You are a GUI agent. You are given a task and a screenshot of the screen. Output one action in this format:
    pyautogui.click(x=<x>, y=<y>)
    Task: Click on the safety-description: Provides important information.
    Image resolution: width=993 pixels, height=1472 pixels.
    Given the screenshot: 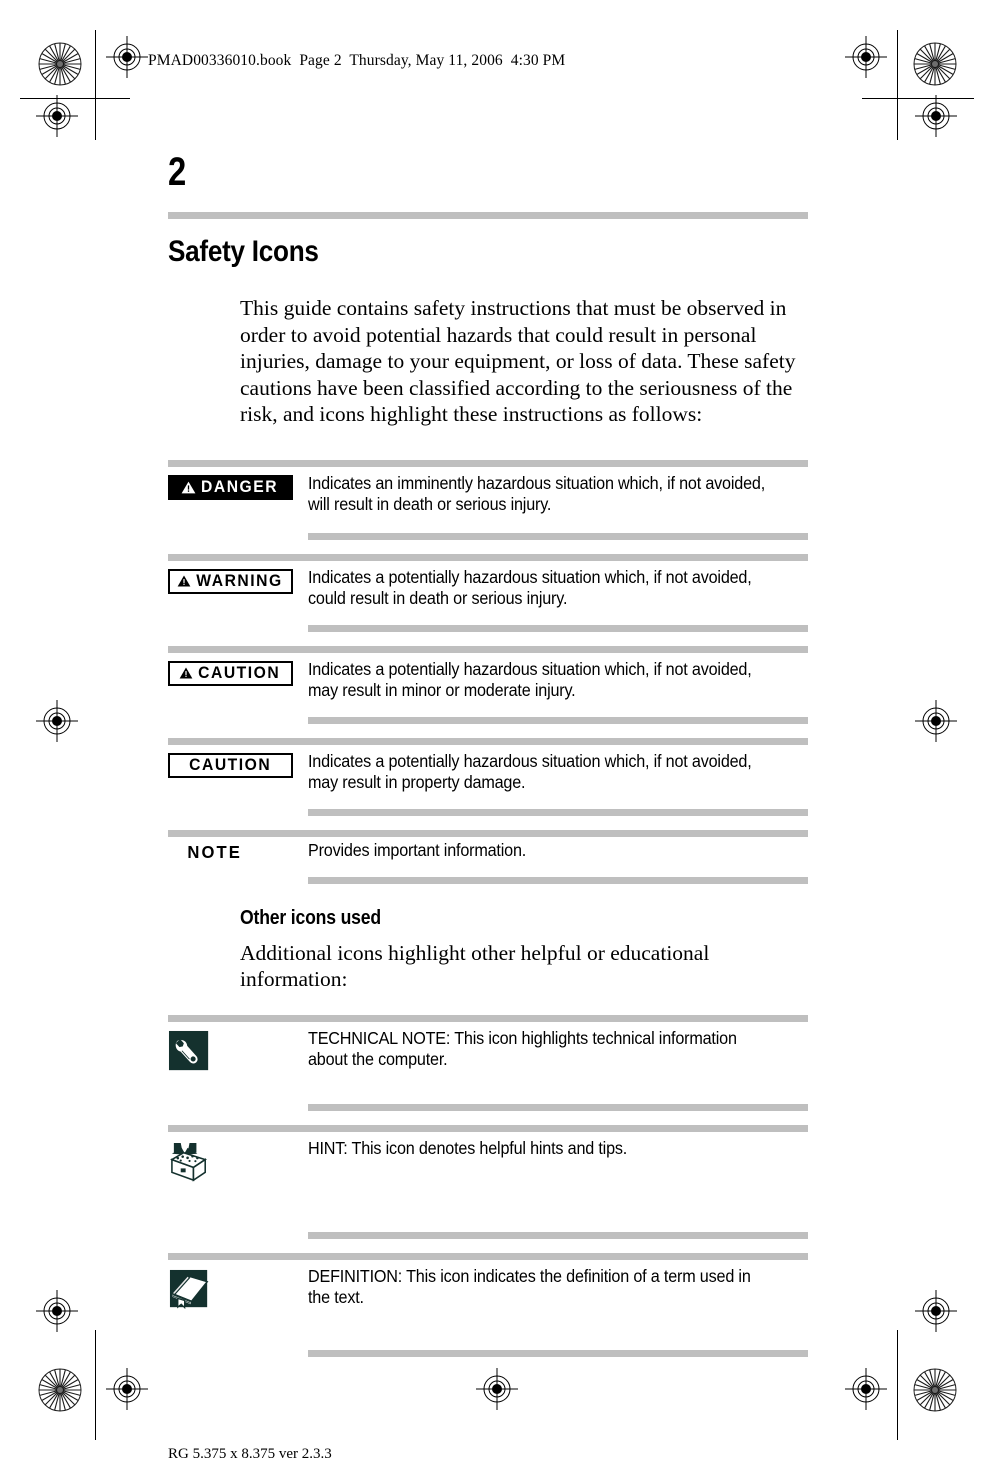 What is the action you would take?
    pyautogui.click(x=417, y=849)
    